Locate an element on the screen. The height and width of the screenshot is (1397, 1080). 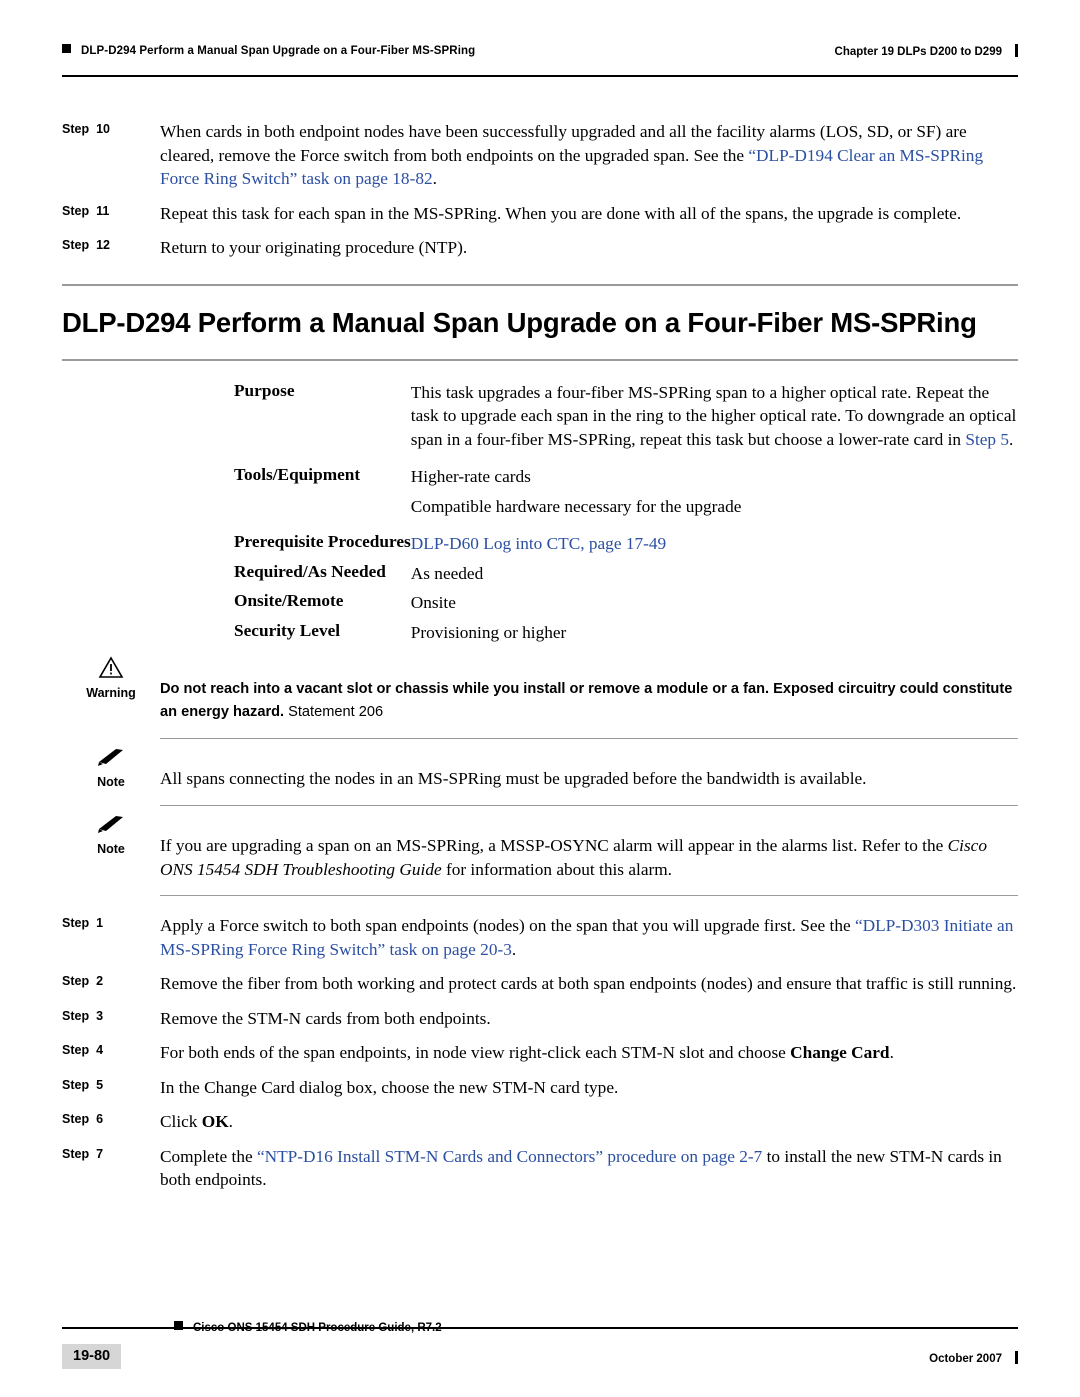
step-row: Step 6 Click OK. is located at coordinates (540, 1122).